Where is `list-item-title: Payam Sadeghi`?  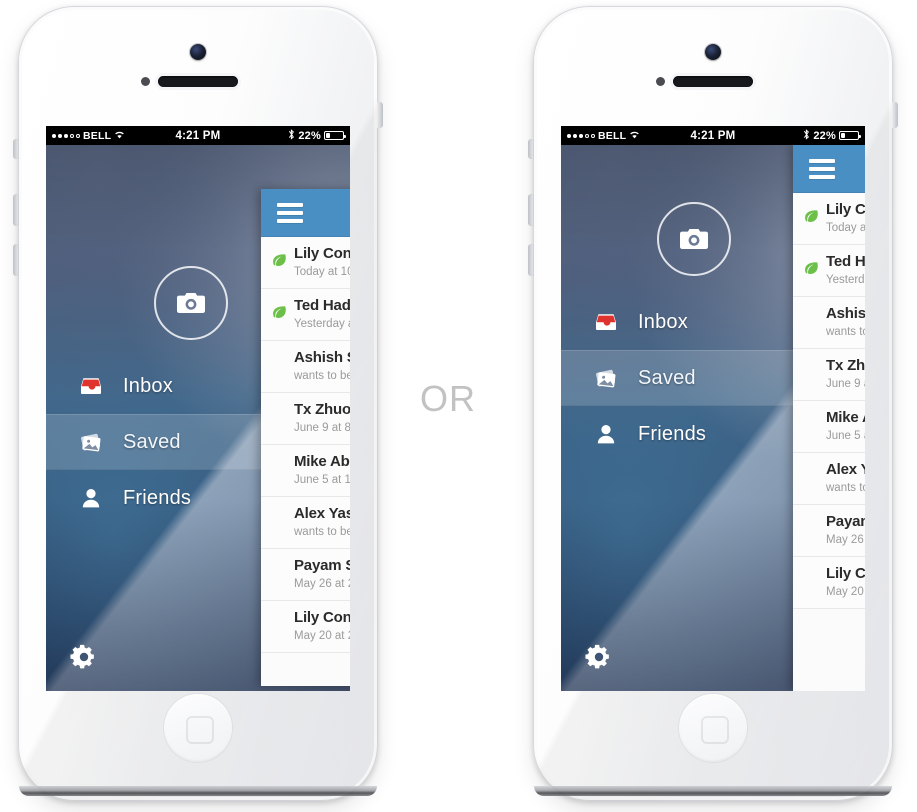
list-item-title: Payam Sadeghi is located at coordinates (322, 565).